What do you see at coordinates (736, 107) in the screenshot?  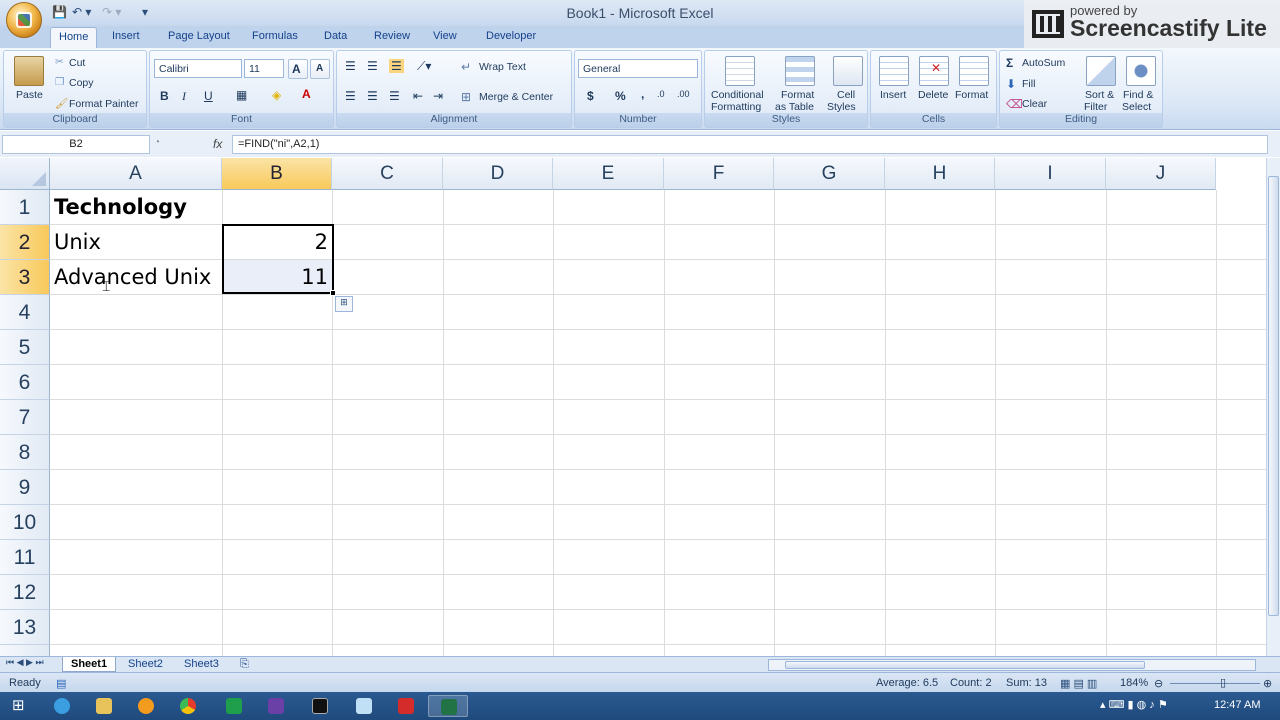 I see `conditional-formatting-button-line2: Formatting` at bounding box center [736, 107].